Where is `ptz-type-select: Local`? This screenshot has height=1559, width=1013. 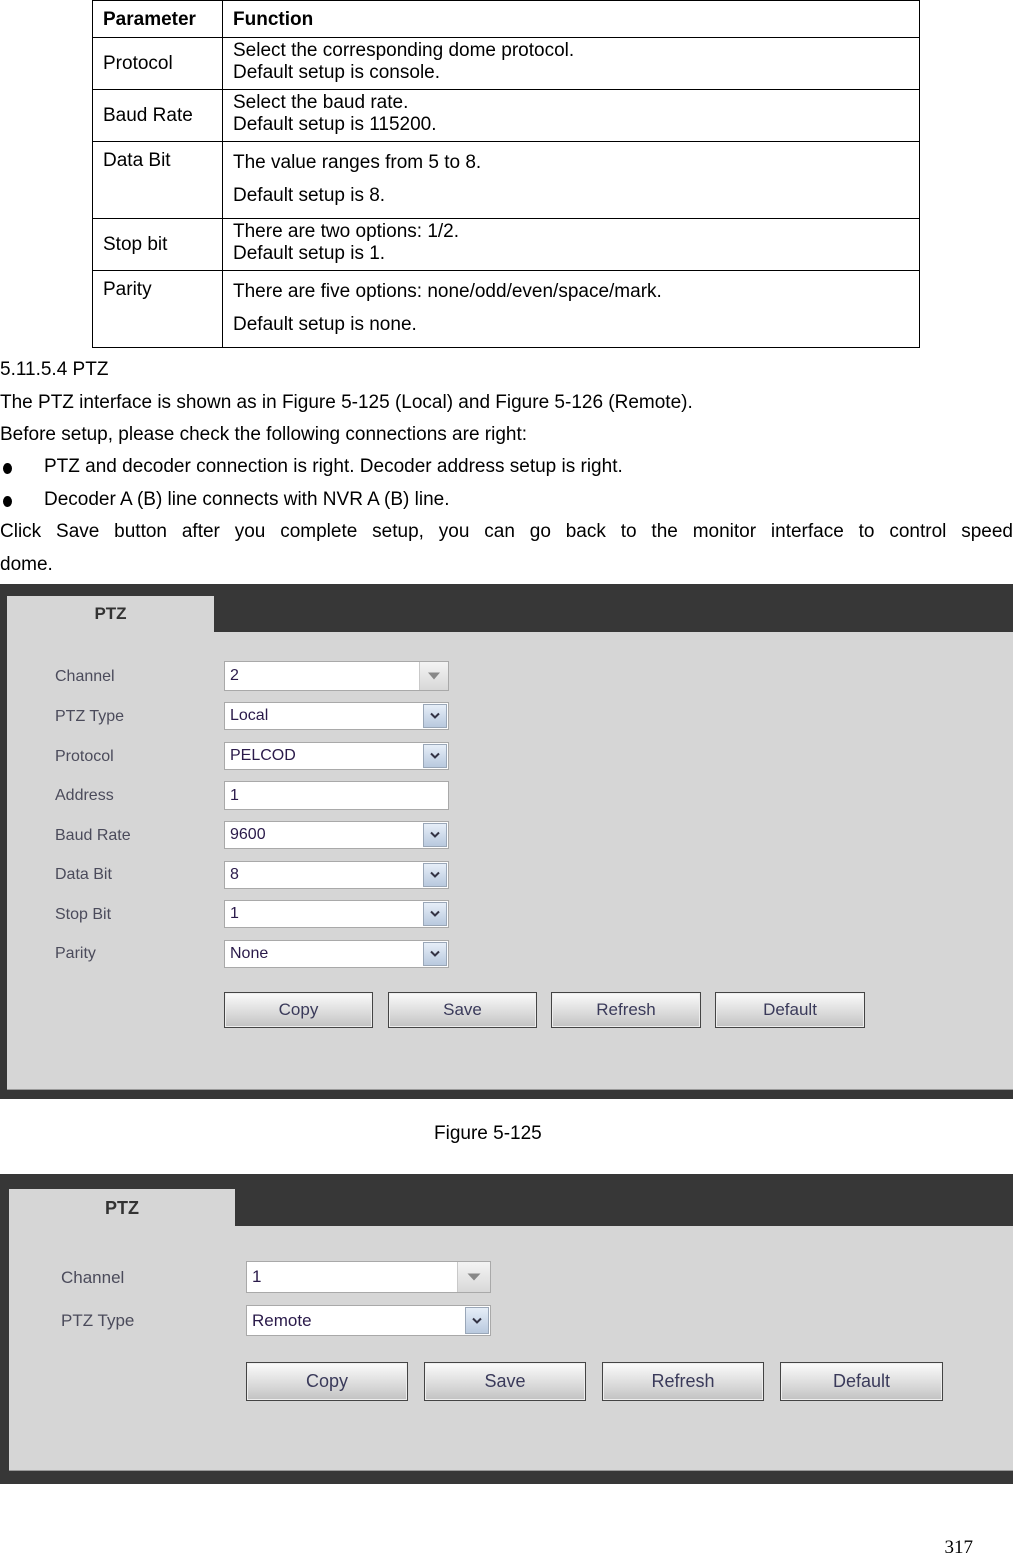 ptz-type-select: Local is located at coordinates (336, 716).